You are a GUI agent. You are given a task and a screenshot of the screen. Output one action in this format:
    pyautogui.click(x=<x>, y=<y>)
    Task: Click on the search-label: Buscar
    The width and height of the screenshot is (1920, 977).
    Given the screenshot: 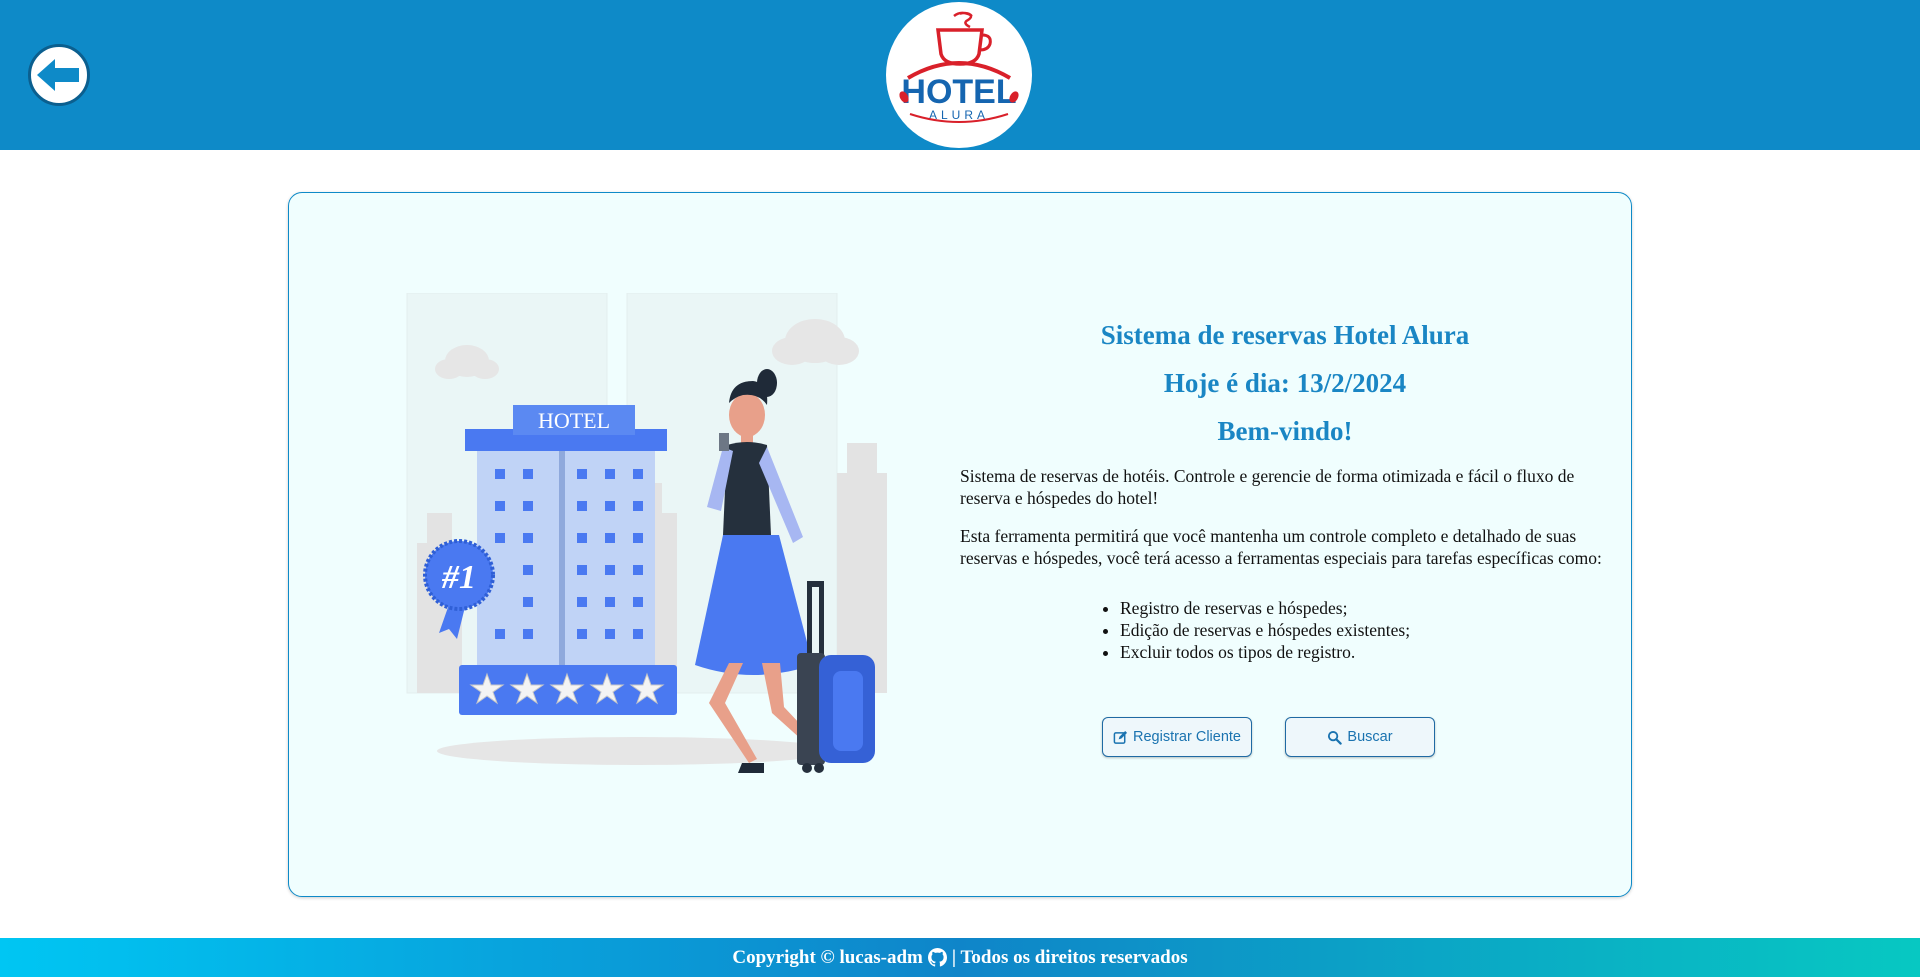 What is the action you would take?
    pyautogui.click(x=1370, y=737)
    